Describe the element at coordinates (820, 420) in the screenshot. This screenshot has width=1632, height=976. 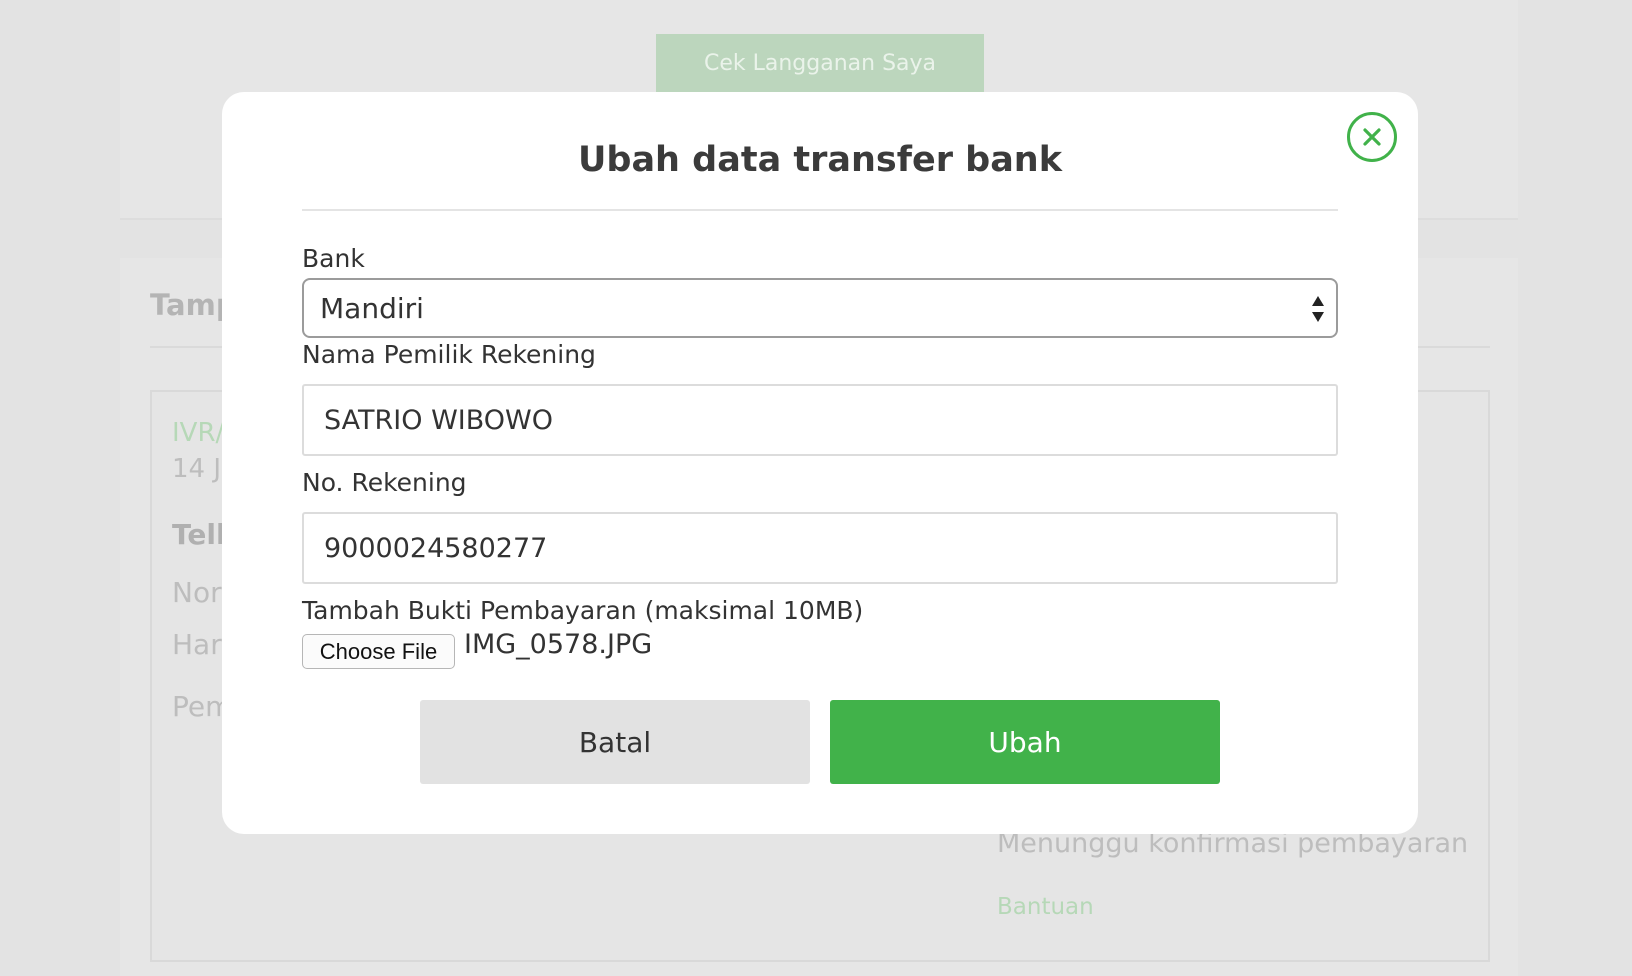
I see `owner-name-input` at that location.